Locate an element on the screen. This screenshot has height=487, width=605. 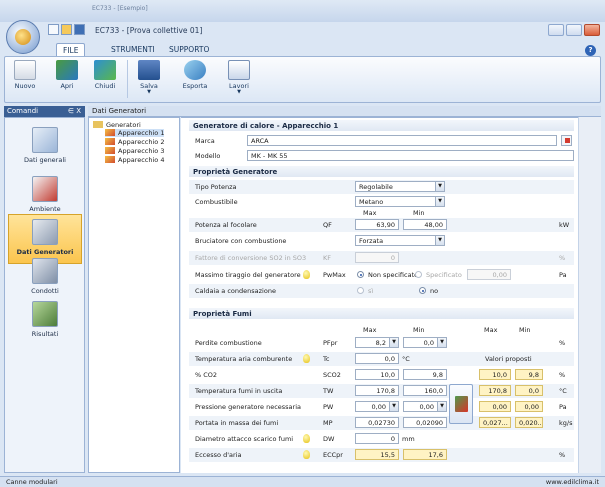
pressione-max-select: 0,00 ▼ is located at coordinates (377, 406).